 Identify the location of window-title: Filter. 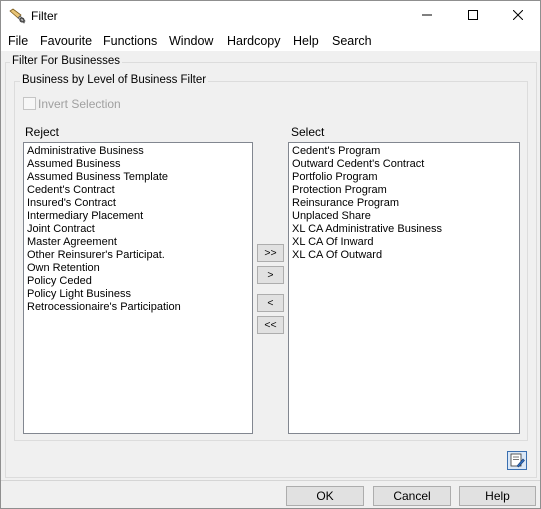
(44, 16).